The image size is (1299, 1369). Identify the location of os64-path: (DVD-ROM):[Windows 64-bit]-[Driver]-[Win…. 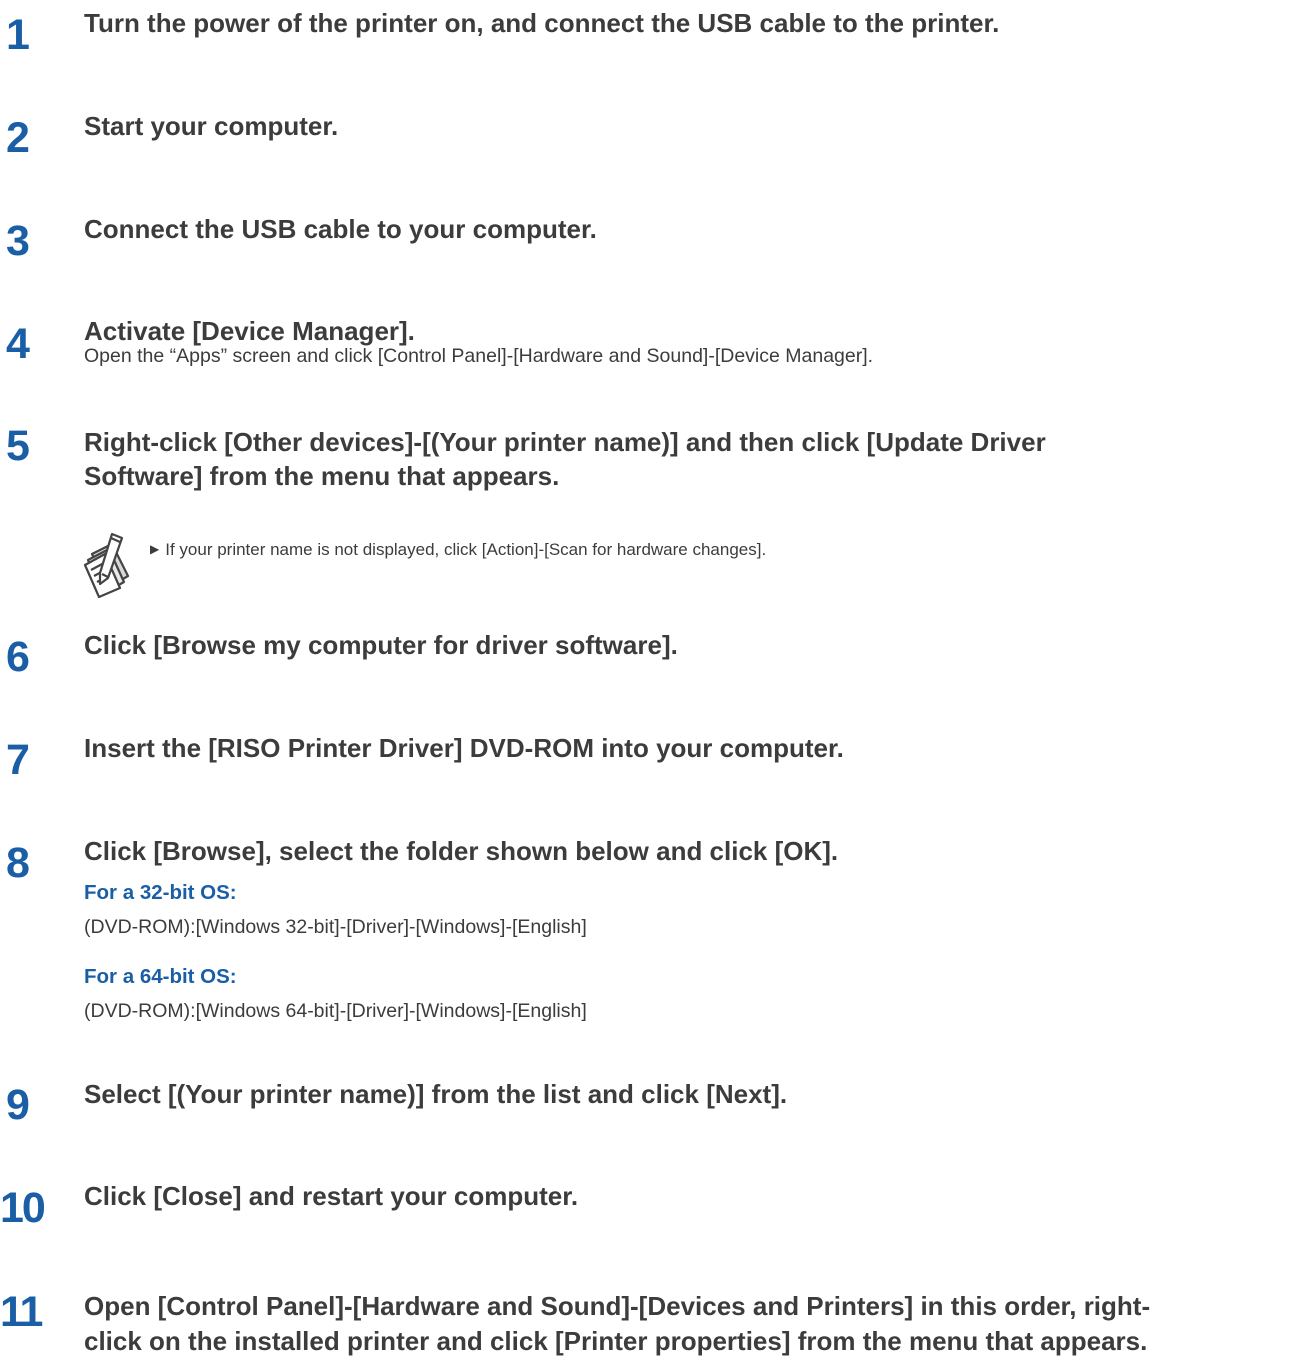
(335, 1011).